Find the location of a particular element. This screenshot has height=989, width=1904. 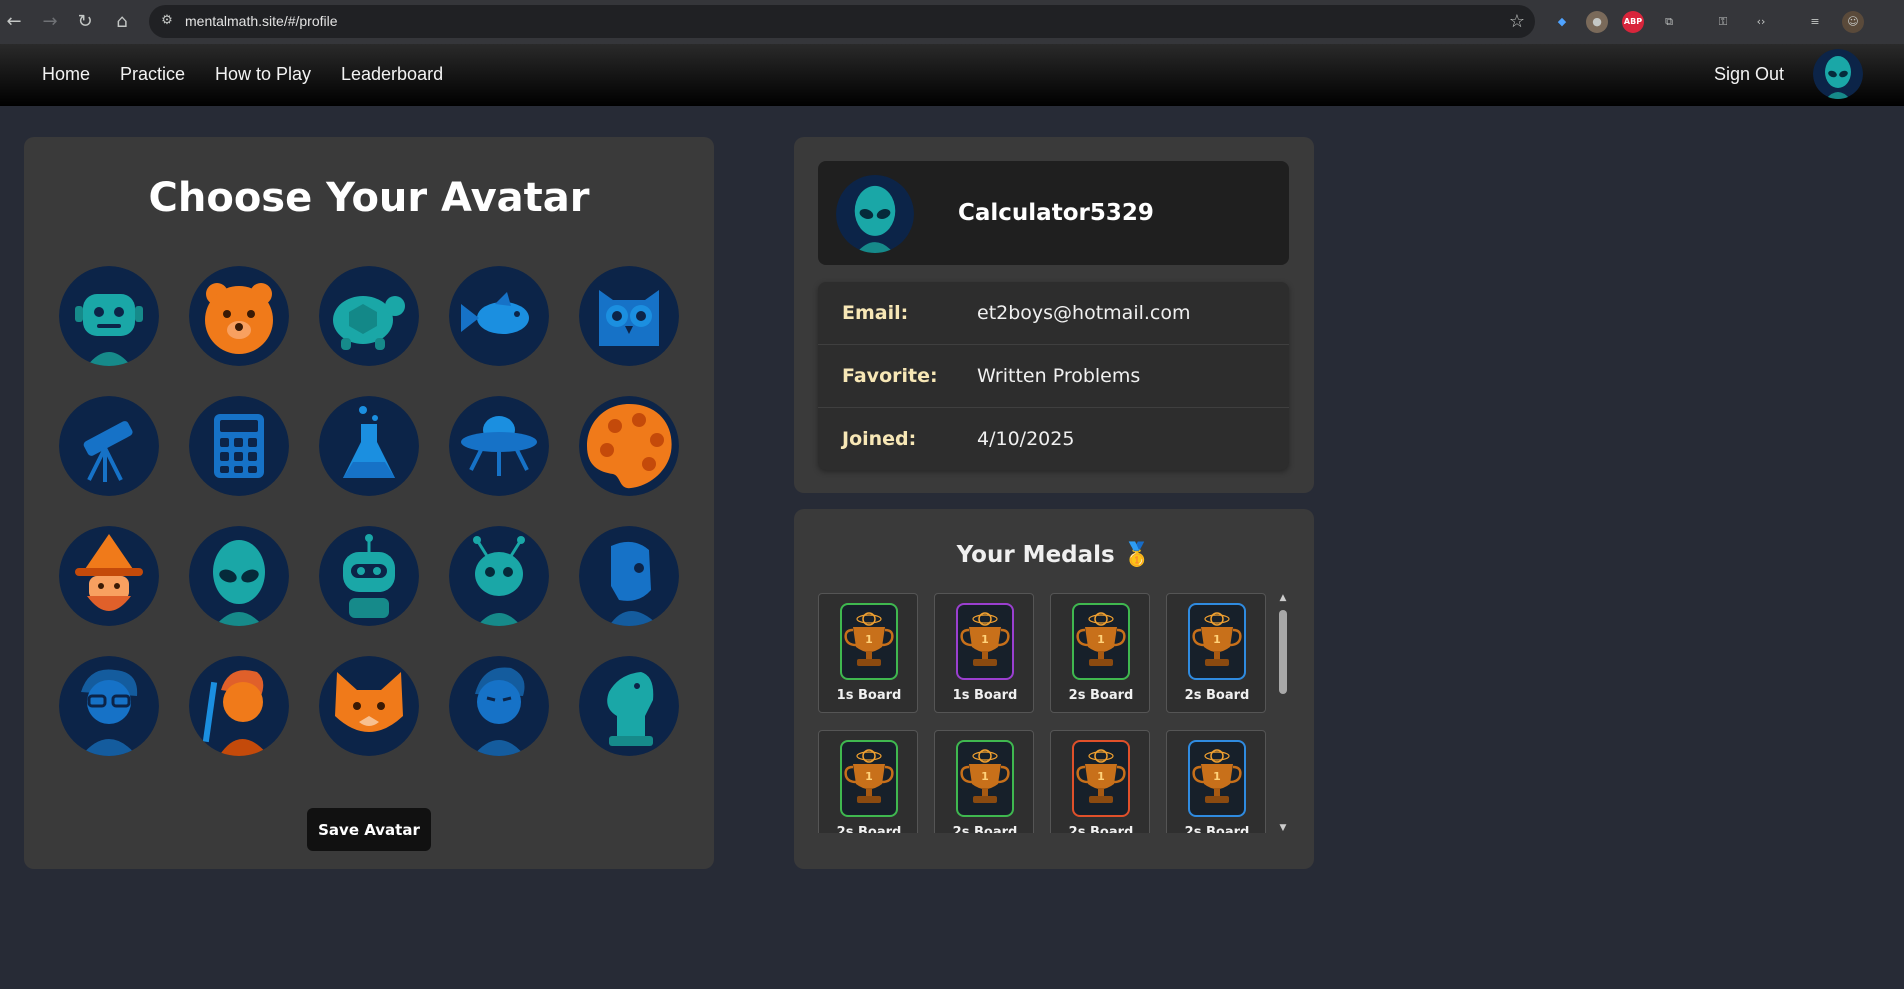

alien-avatar is located at coordinates (239, 576).